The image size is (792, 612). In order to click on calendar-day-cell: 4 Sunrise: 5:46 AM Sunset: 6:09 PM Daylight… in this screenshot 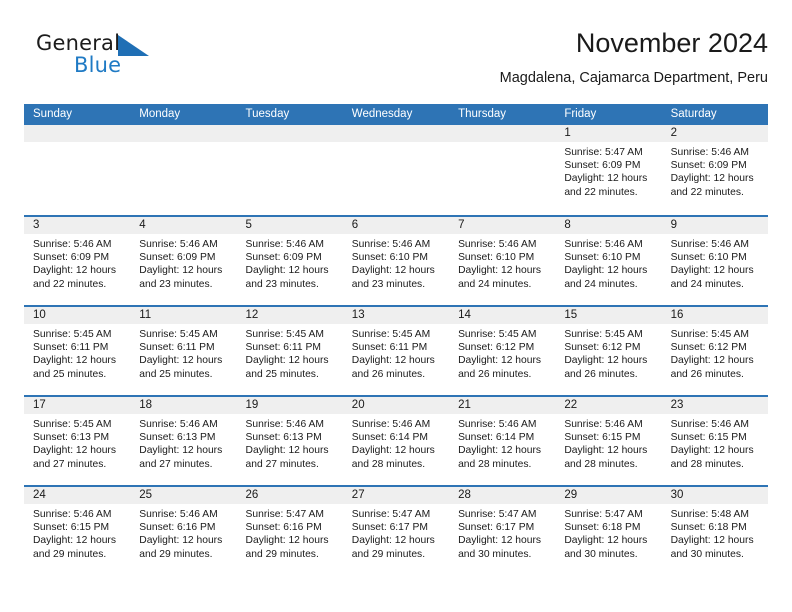, I will do `click(183, 261)`.